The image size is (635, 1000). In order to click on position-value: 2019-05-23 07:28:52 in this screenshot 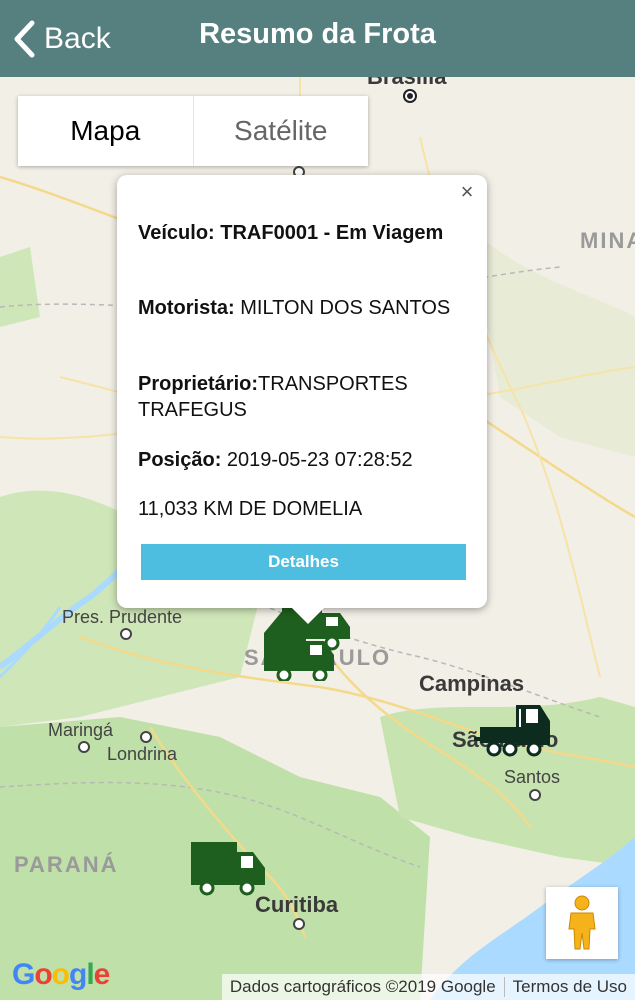, I will do `click(319, 460)`.